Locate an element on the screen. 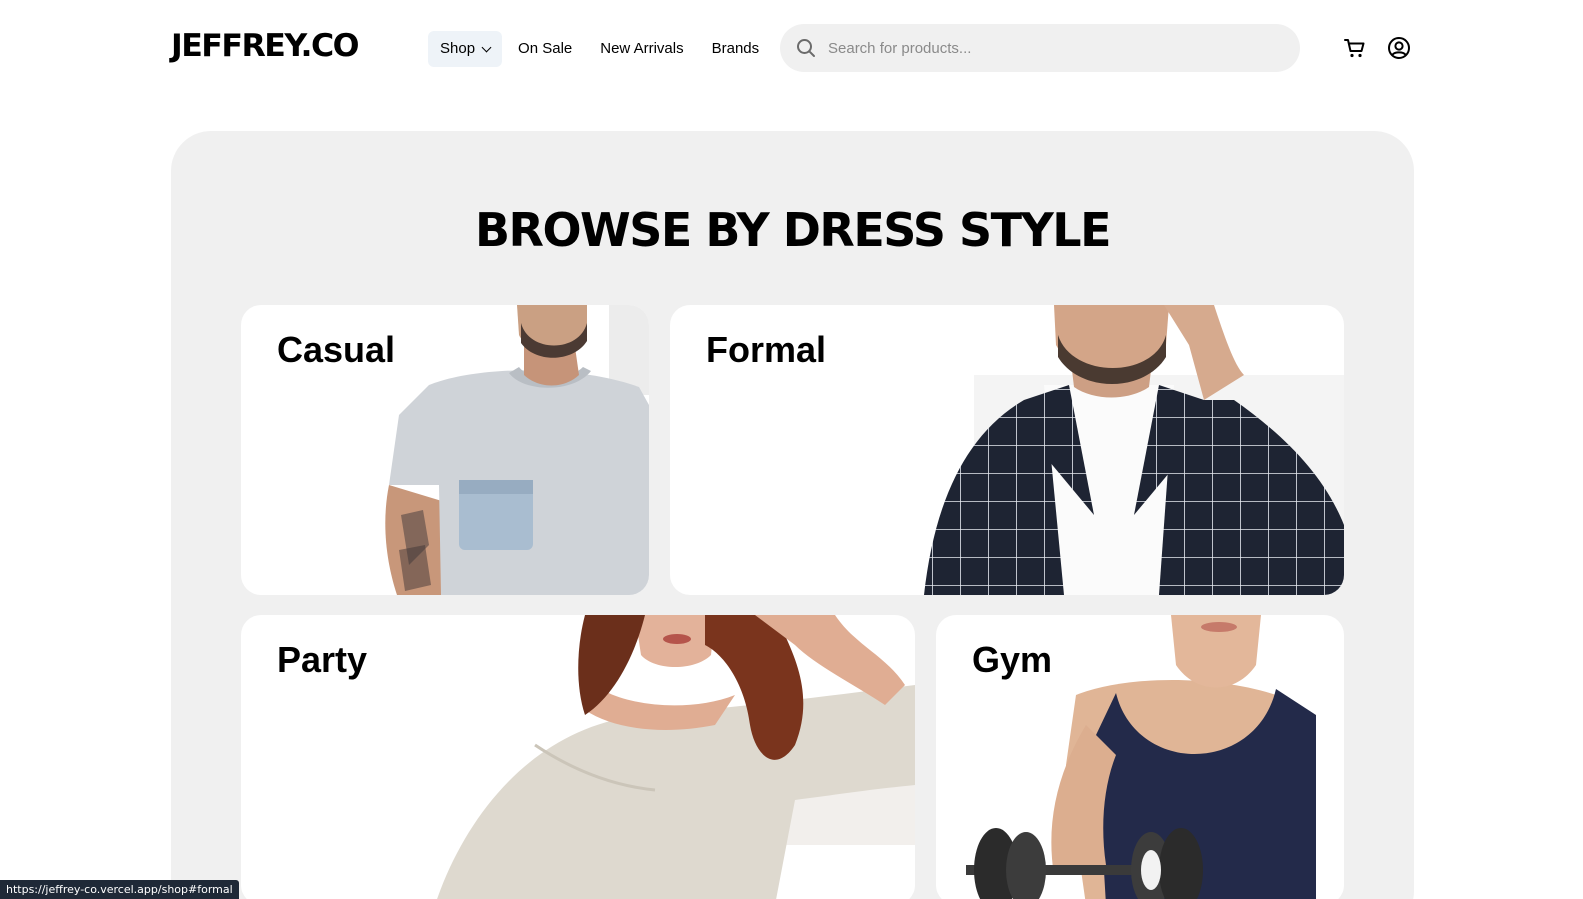 Image resolution: width=1583 pixels, height=899 pixels. card-label-gym: Gym is located at coordinates (1012, 659).